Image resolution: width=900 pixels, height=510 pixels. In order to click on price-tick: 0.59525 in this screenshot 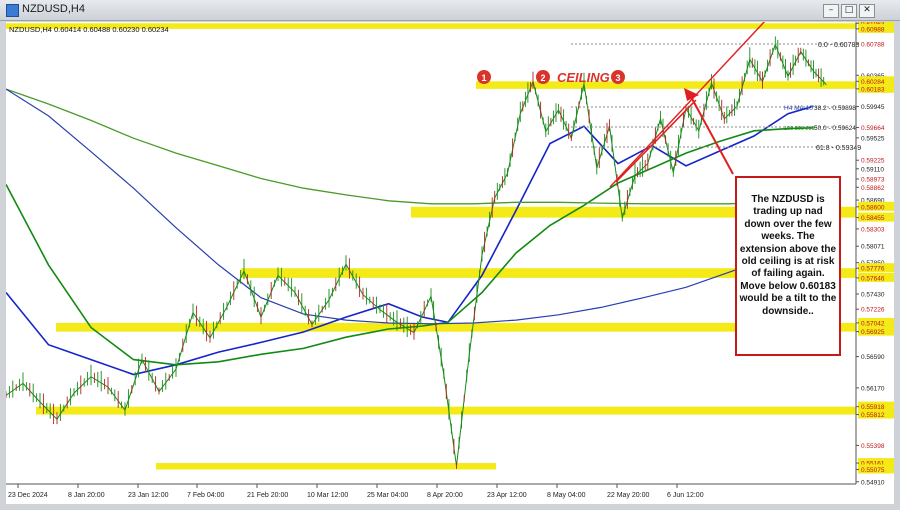, I will do `click(873, 138)`.